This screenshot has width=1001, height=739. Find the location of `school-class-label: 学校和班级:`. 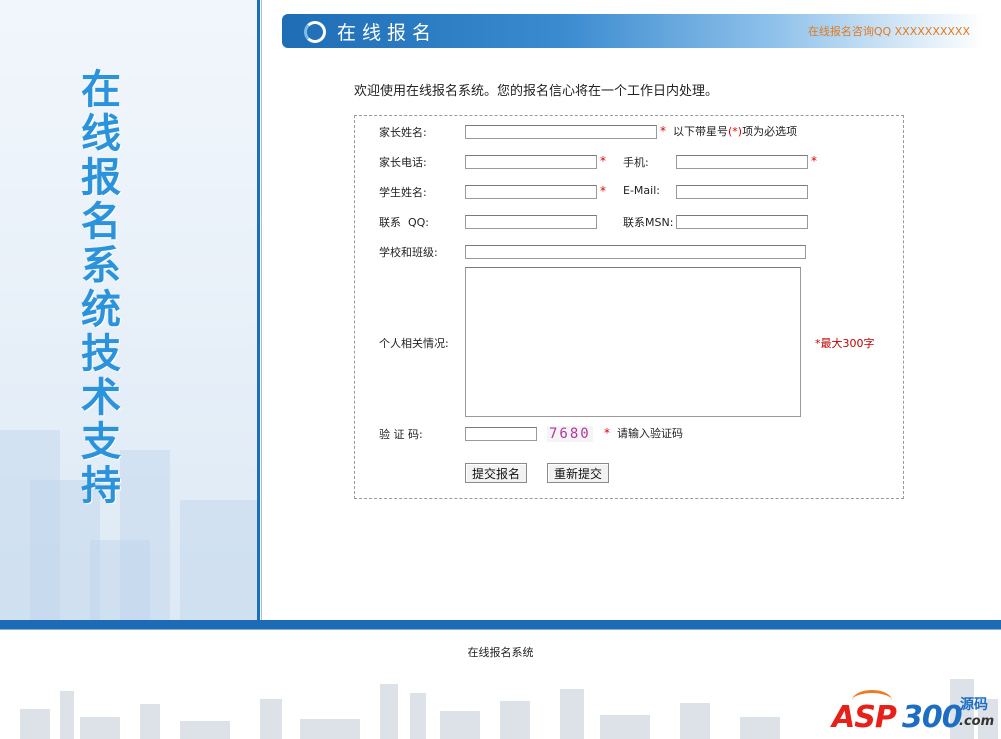

school-class-label: 学校和班级: is located at coordinates (408, 252).